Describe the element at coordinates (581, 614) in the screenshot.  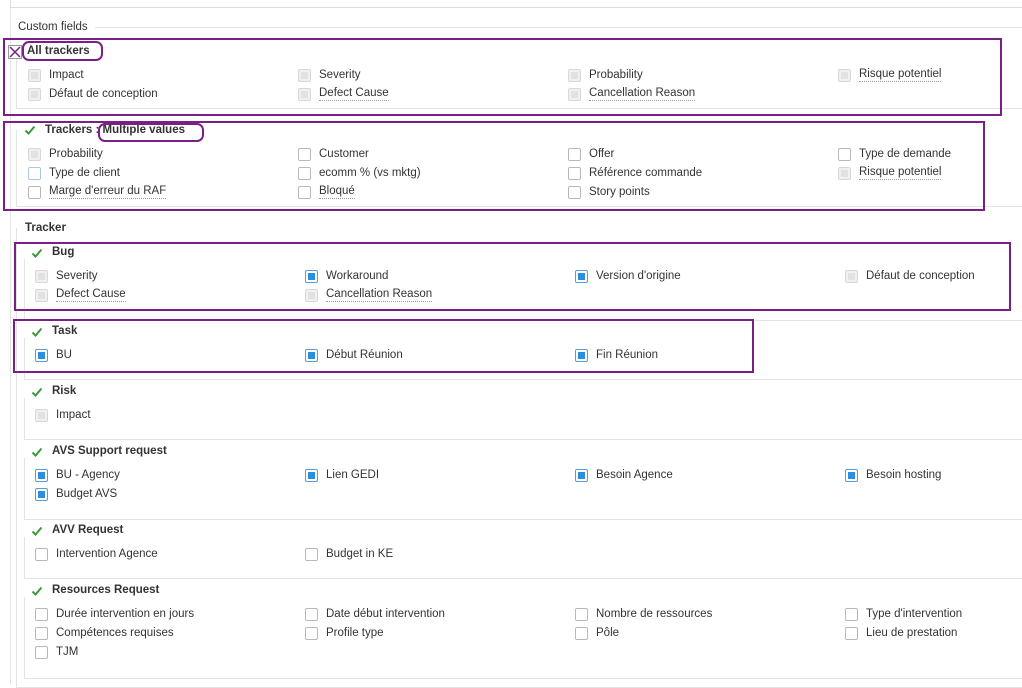
I see `checkbox-nombre-de-ressources` at that location.